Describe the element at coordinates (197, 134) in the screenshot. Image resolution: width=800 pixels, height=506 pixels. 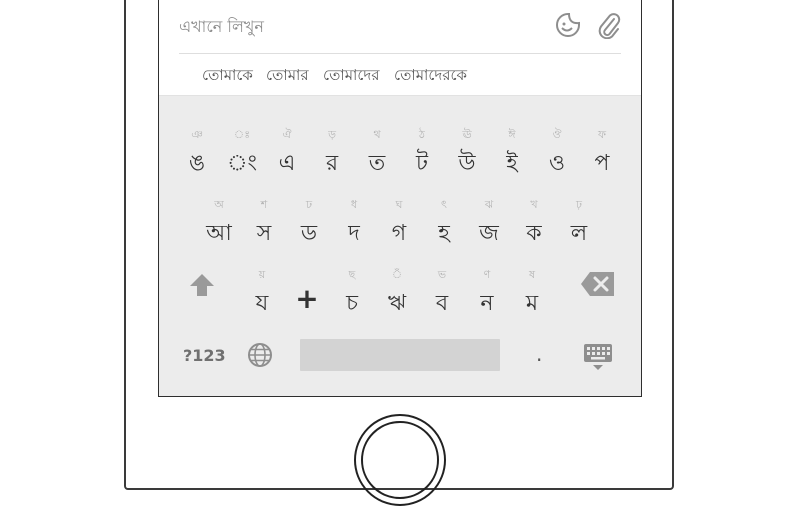
I see `key-hint: ঞ` at that location.